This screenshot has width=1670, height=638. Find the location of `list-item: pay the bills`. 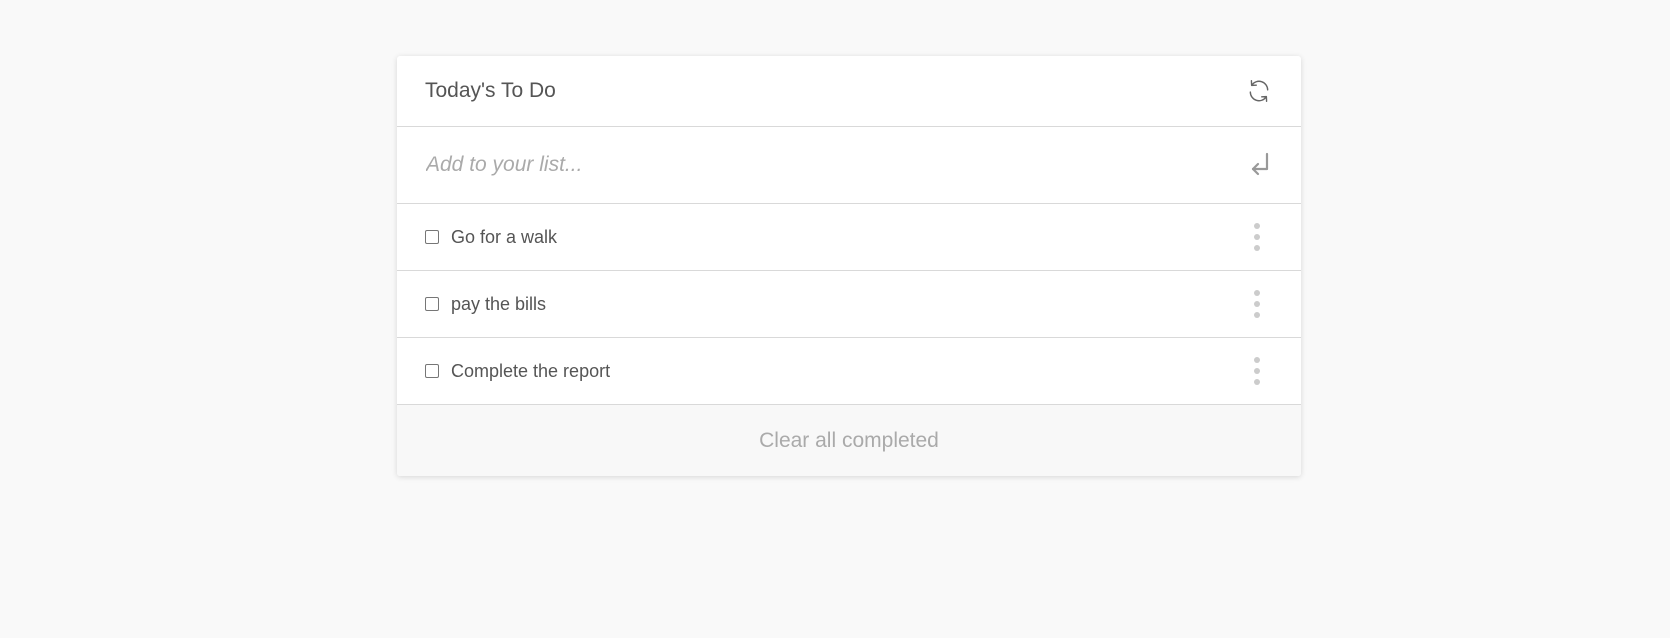

list-item: pay the bills is located at coordinates (849, 304).